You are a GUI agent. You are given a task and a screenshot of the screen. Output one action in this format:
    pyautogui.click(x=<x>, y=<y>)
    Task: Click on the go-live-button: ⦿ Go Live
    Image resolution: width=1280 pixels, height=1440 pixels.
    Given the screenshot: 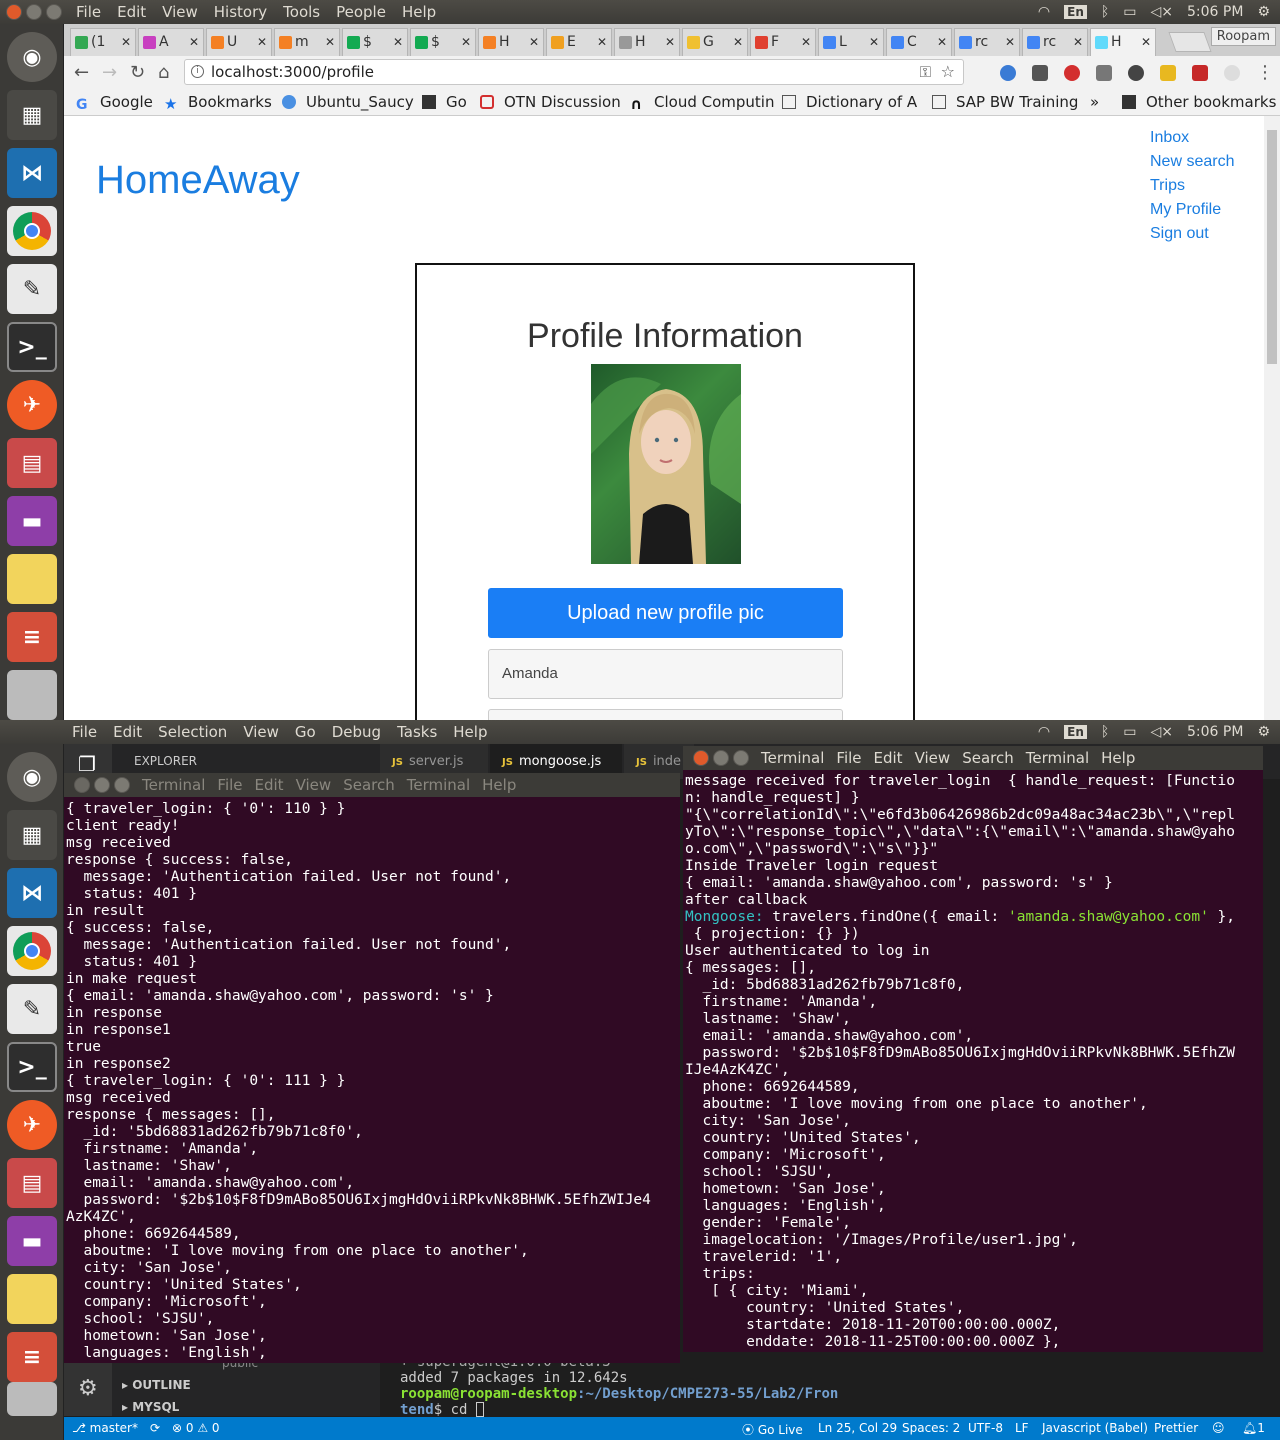 What is the action you would take?
    pyautogui.click(x=772, y=1429)
    